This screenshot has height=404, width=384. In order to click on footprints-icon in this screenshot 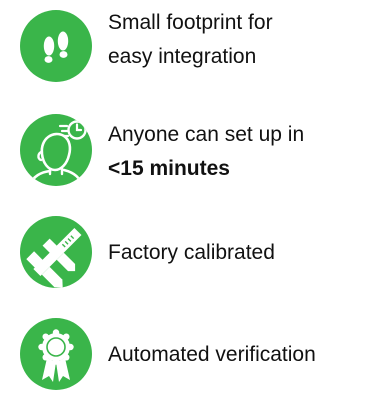, I will do `click(56, 46)`.